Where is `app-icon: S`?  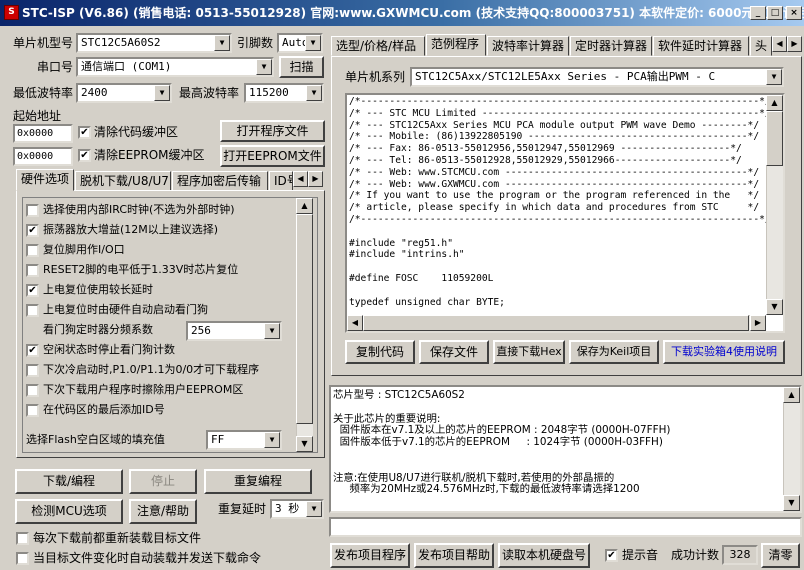
app-icon: S is located at coordinates (11, 12).